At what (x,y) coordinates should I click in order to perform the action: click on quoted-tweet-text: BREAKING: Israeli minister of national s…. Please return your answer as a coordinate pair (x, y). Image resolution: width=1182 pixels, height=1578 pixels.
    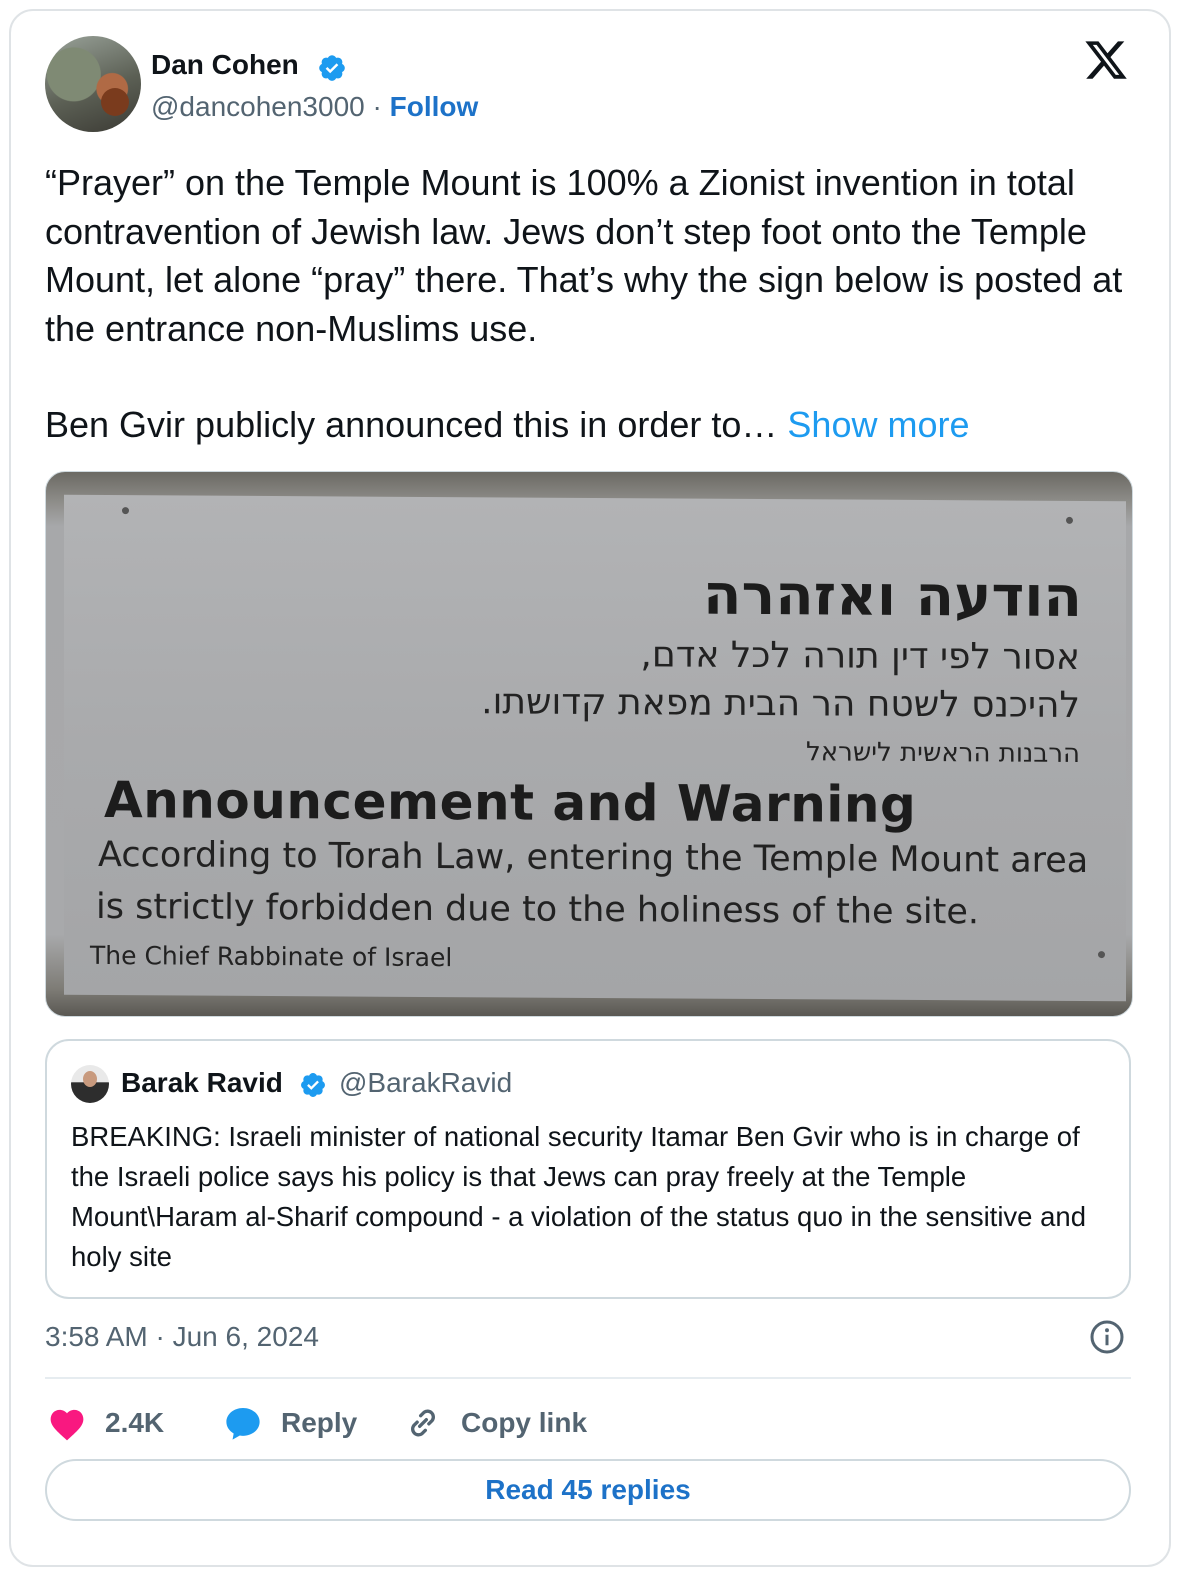
    Looking at the image, I should click on (579, 1196).